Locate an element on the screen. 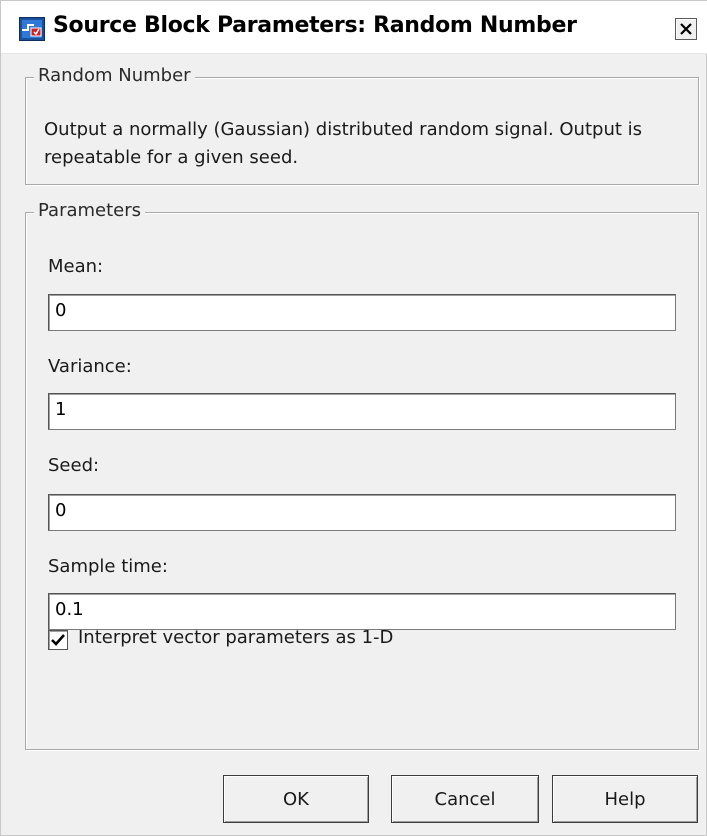 The width and height of the screenshot is (707, 836). checkmark-icon is located at coordinates (58, 640).